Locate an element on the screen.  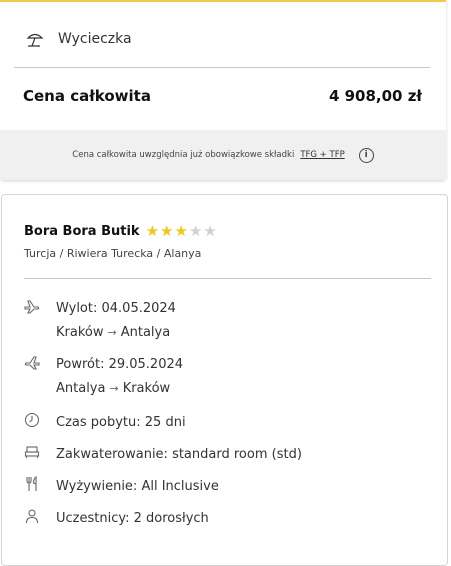
info-icon: i is located at coordinates (366, 155).